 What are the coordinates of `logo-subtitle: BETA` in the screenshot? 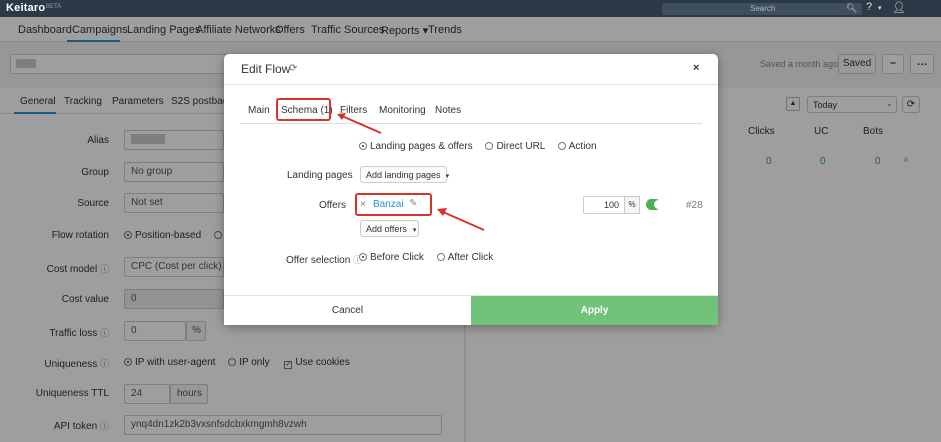 It's located at (54, 7).